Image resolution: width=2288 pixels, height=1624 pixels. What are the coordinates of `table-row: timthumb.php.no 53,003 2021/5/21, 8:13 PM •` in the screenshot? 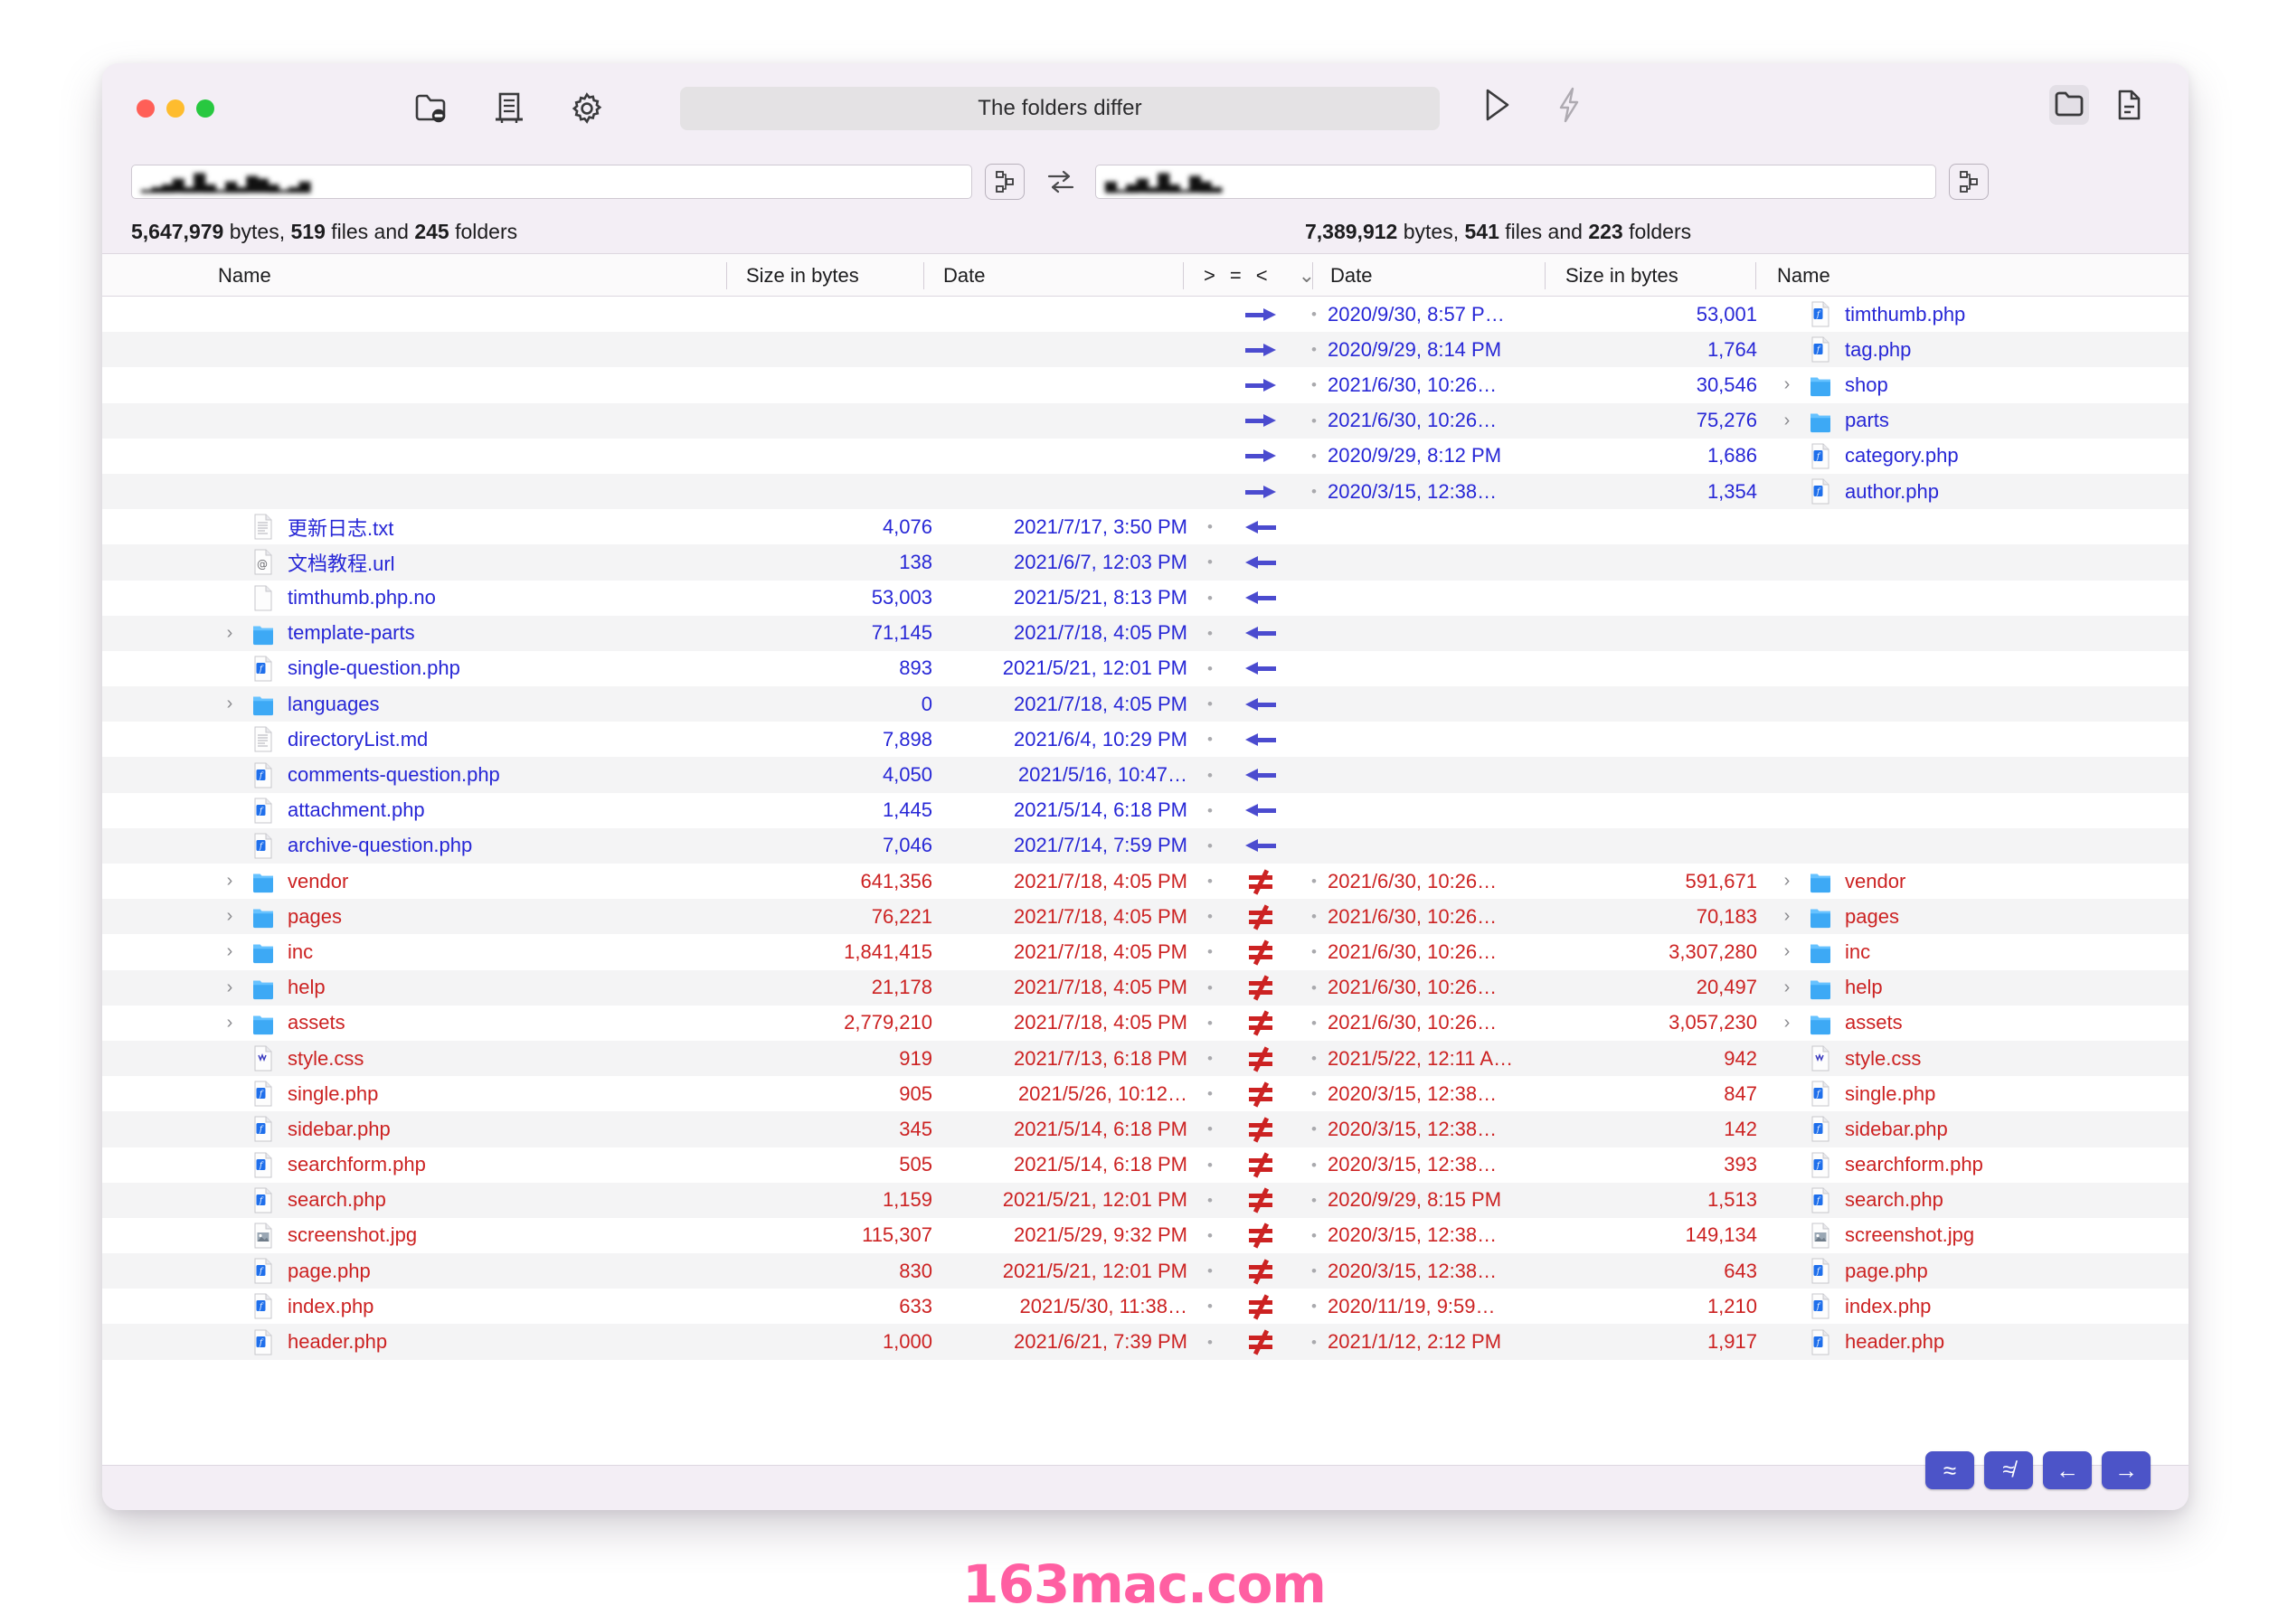 It's located at (1145, 598).